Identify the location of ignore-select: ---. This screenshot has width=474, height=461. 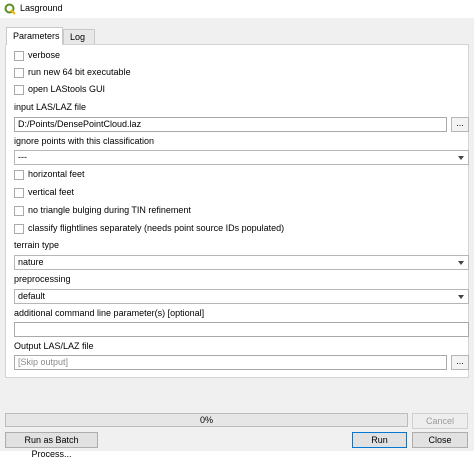
(241, 157).